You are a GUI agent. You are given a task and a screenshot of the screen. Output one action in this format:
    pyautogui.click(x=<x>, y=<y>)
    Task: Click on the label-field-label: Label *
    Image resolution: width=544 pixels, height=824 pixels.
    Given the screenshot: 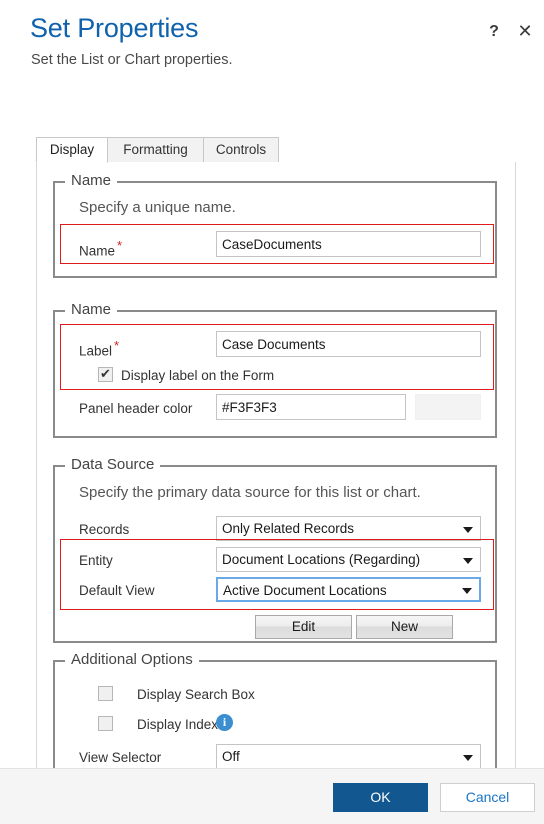 What is the action you would take?
    pyautogui.click(x=99, y=348)
    